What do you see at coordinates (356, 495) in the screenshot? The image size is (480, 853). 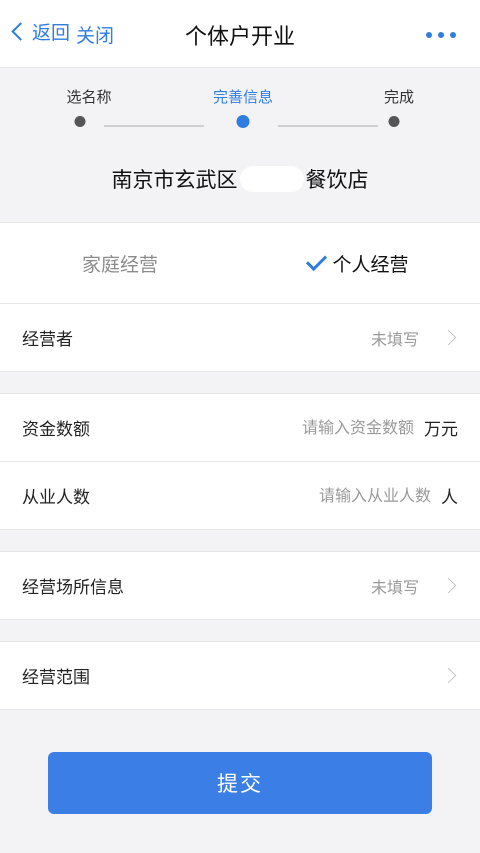 I see `staff-input` at bounding box center [356, 495].